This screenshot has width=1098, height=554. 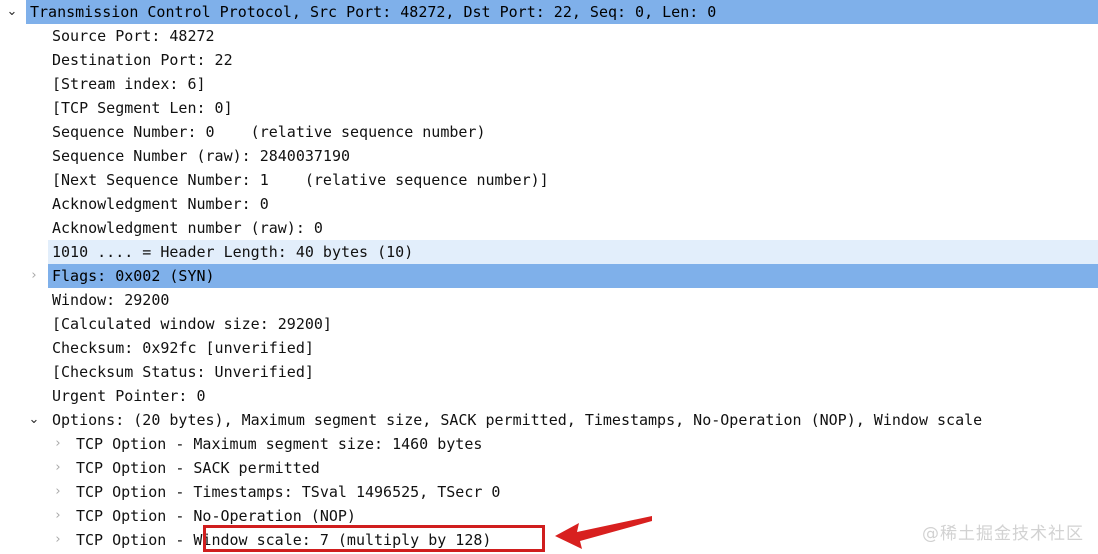 What do you see at coordinates (549, 60) in the screenshot?
I see `tree-row: Destination Port: 22` at bounding box center [549, 60].